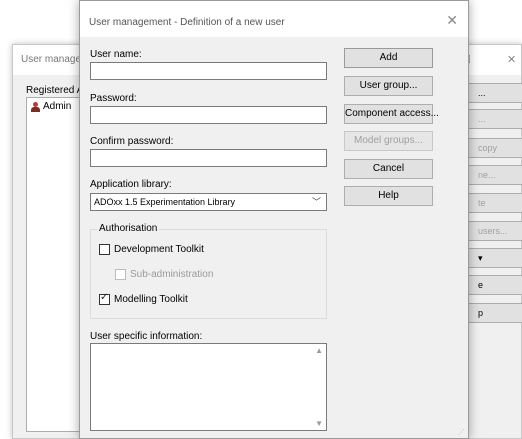 Image resolution: width=522 pixels, height=439 pixels. Describe the element at coordinates (159, 249) in the screenshot. I see `development-toolkit-label: Development Toolkit` at that location.